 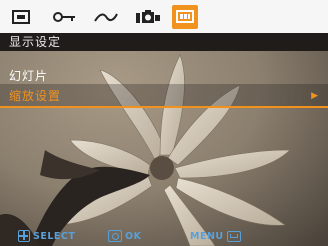 What do you see at coordinates (35, 96) in the screenshot?
I see `menu-item-label: 缩放设置` at bounding box center [35, 96].